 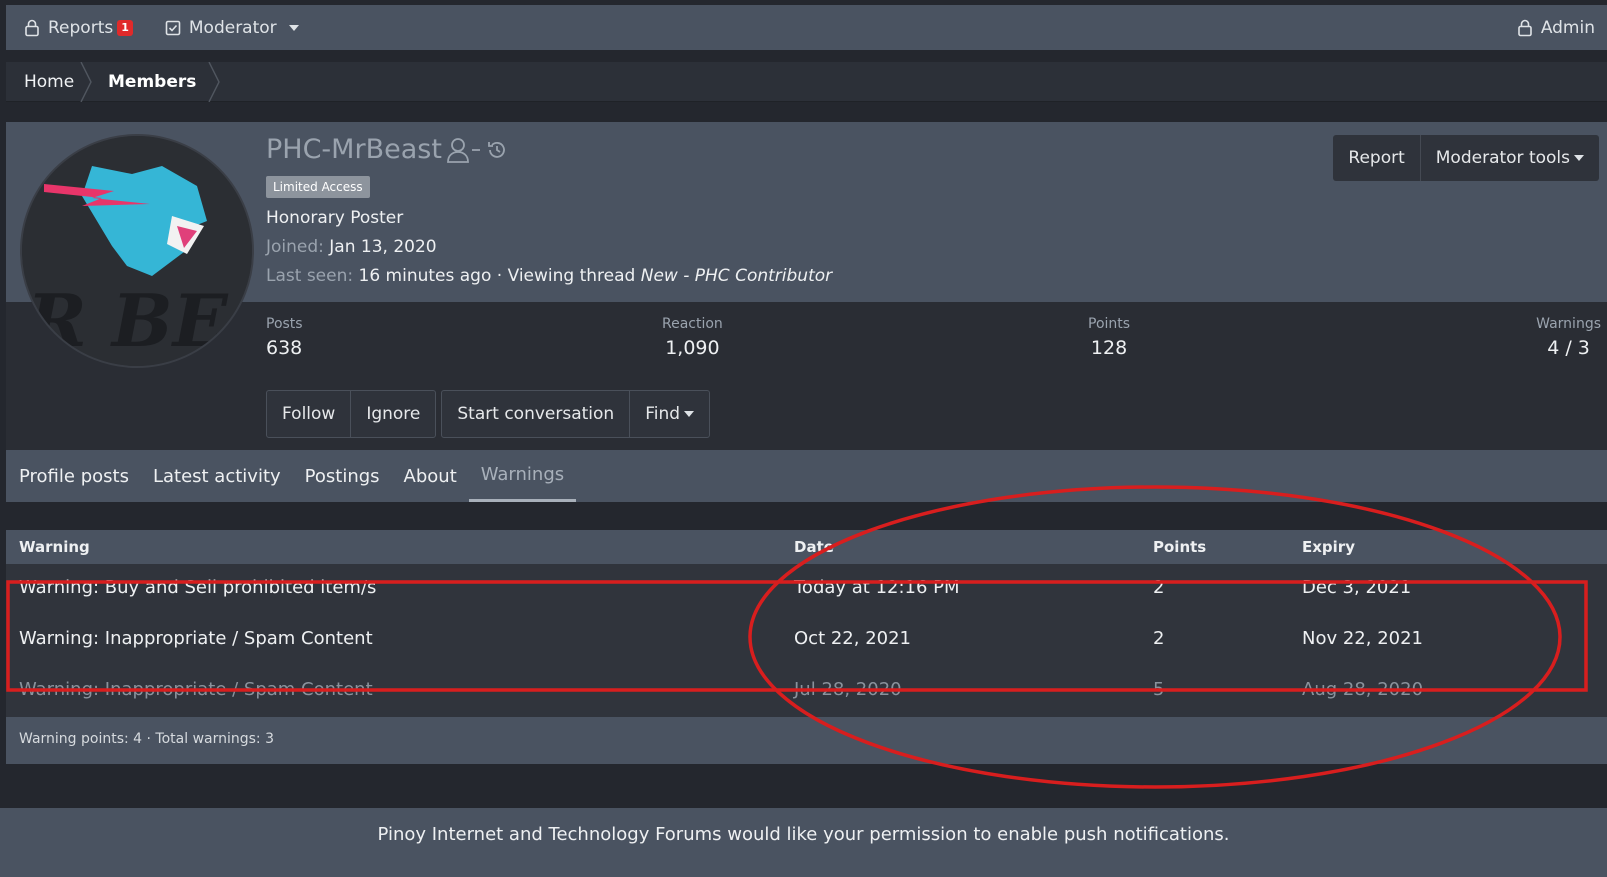 I want to click on table-header: Warning Date Points Expiry, so click(x=806, y=547).